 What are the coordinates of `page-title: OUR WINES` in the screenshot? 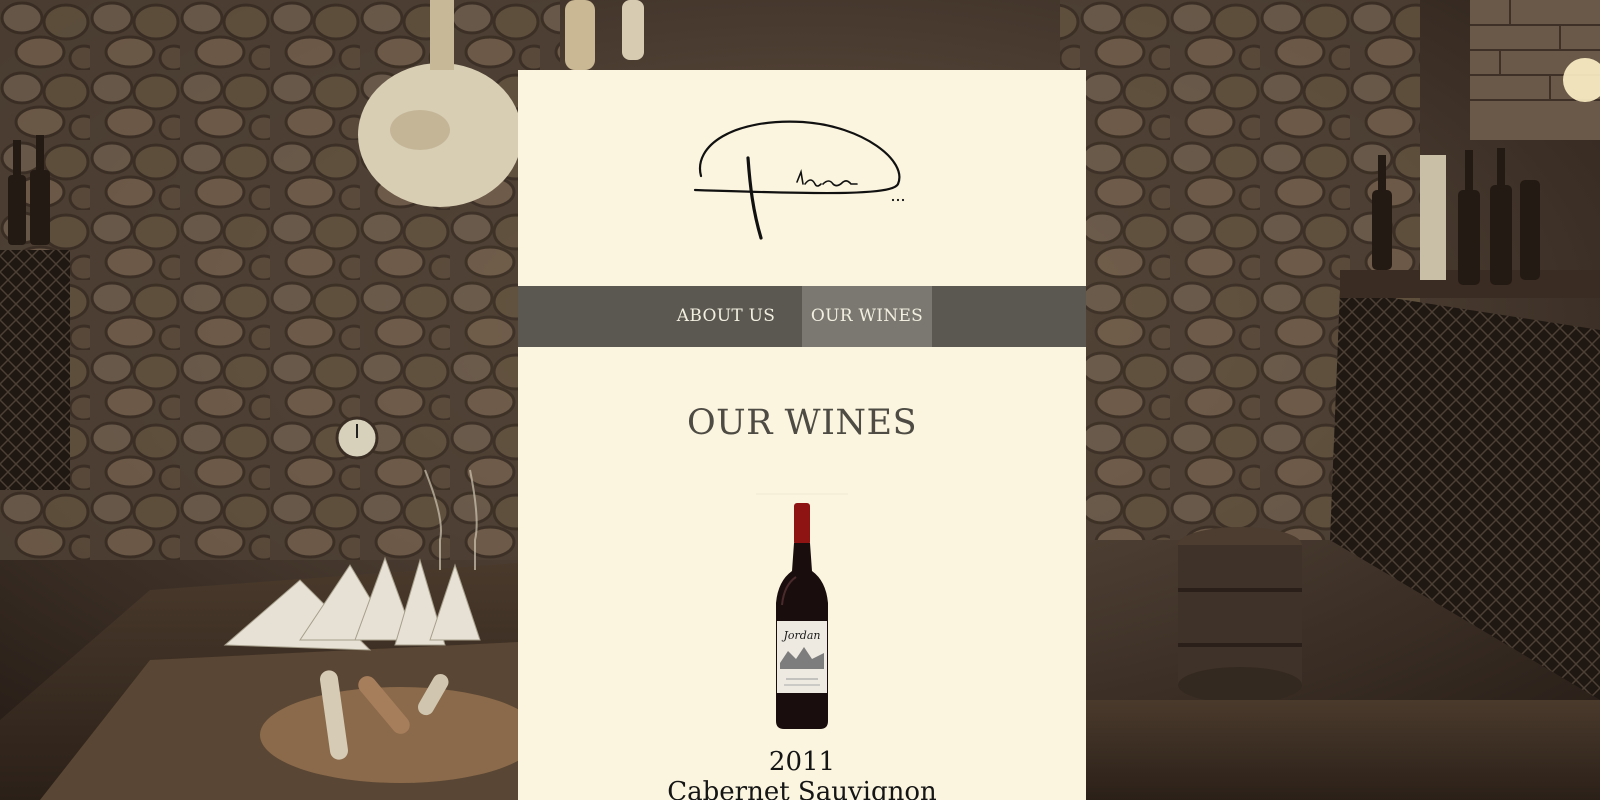 It's located at (802, 423).